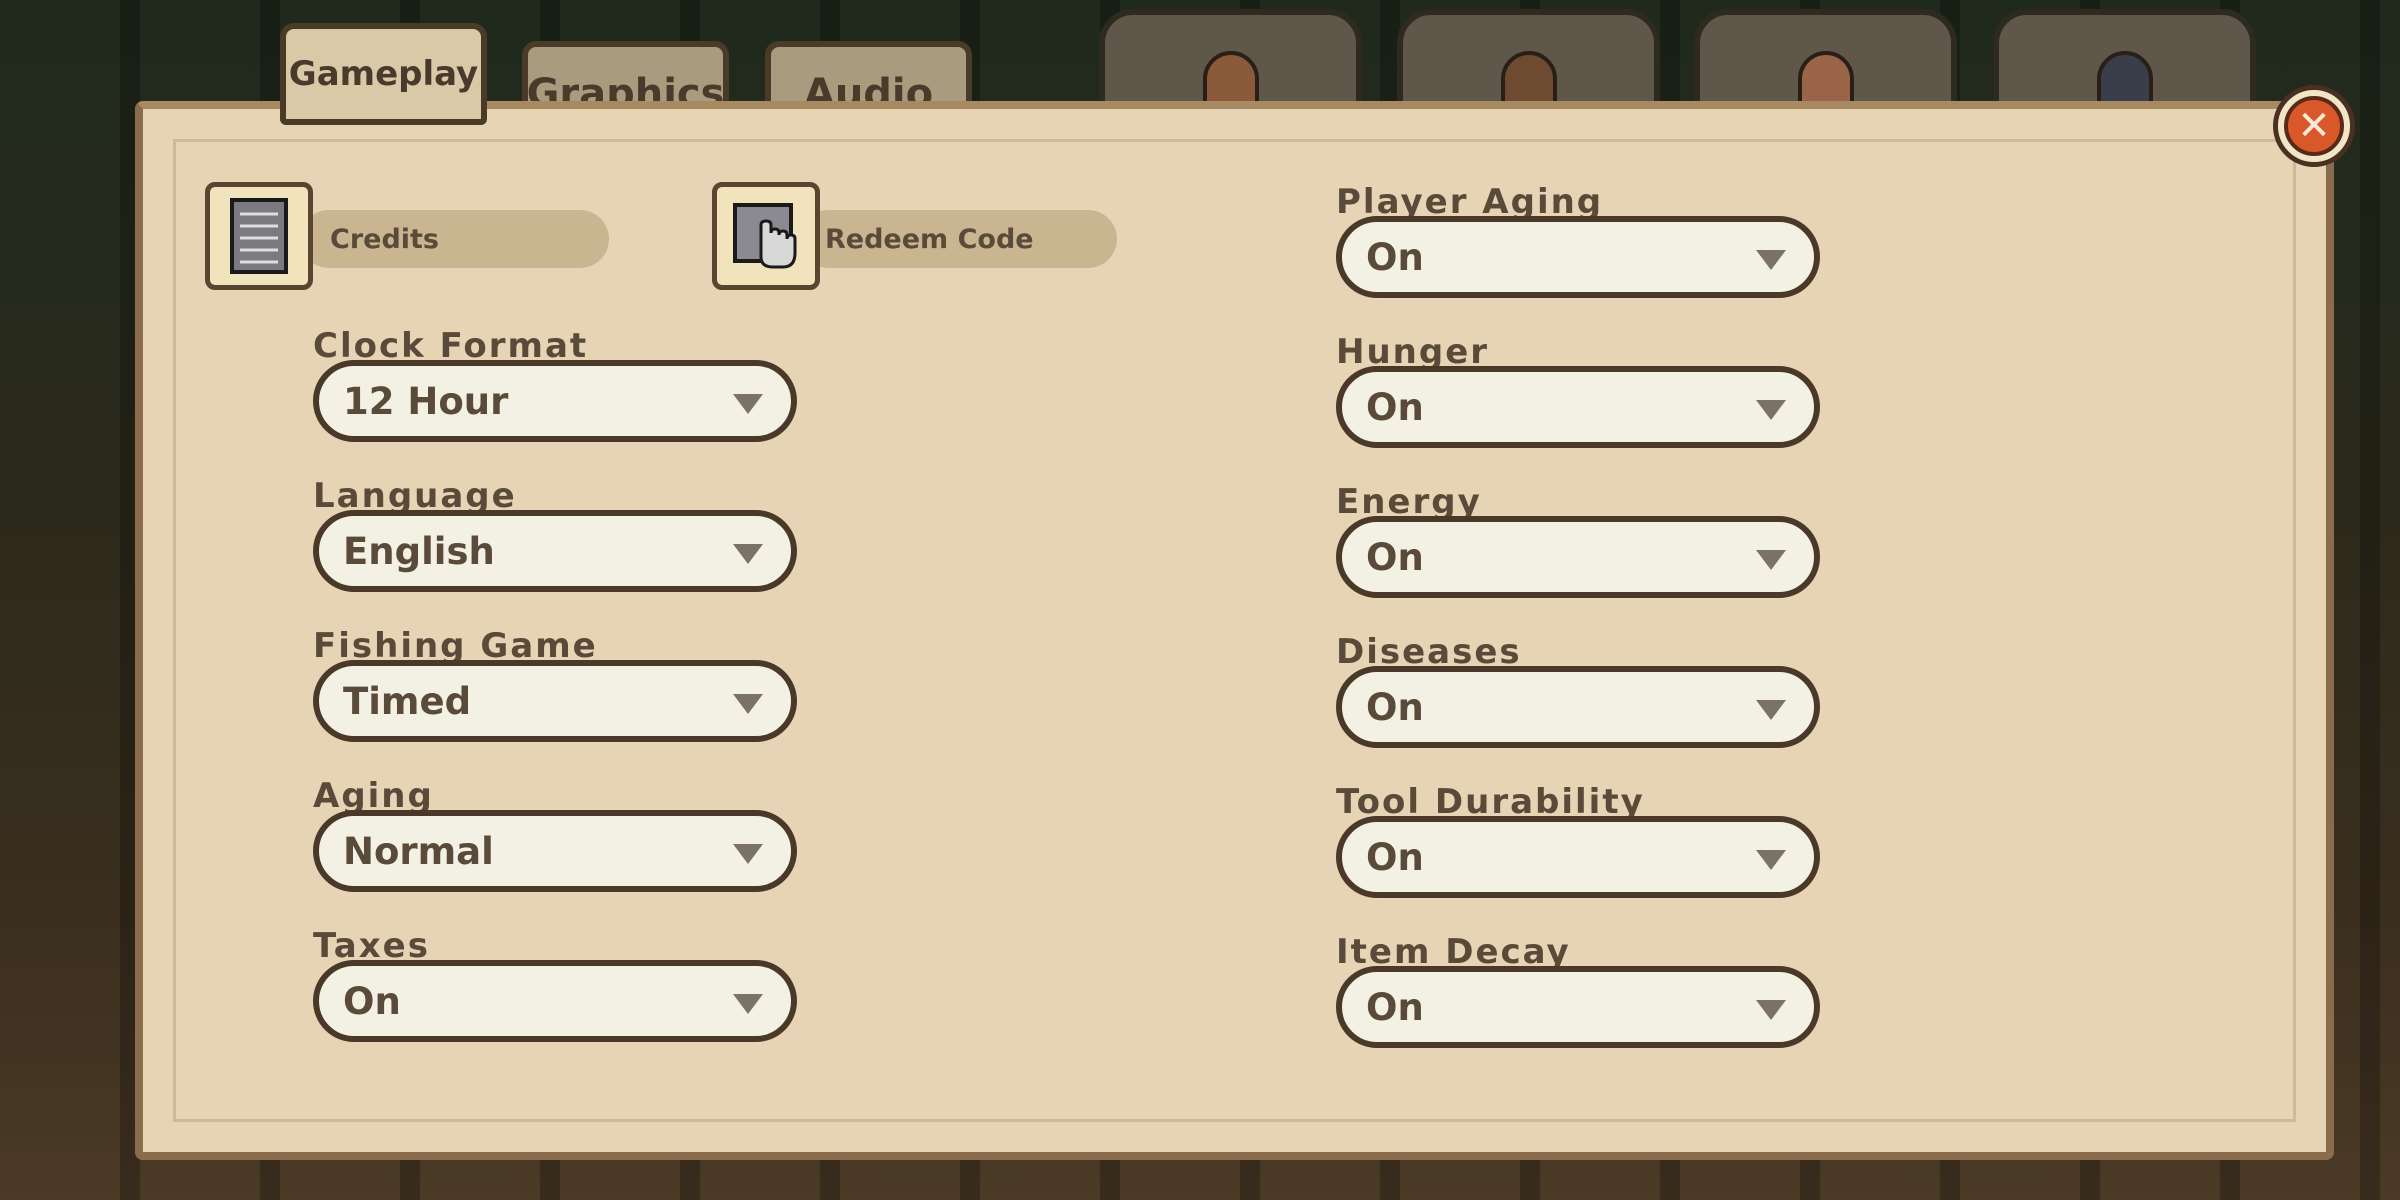 This screenshot has width=2400, height=1200. Describe the element at coordinates (1578, 707) in the screenshot. I see `diseases-dropdown: On` at that location.